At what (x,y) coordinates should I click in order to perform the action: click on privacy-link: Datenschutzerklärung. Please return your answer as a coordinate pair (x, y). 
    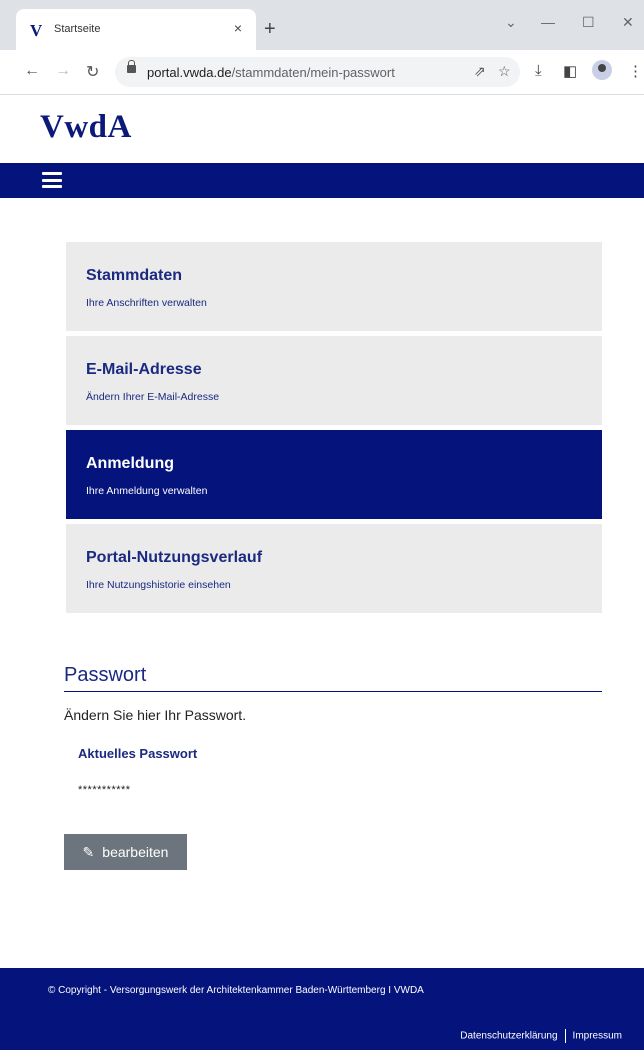
    Looking at the image, I should click on (508, 1036).